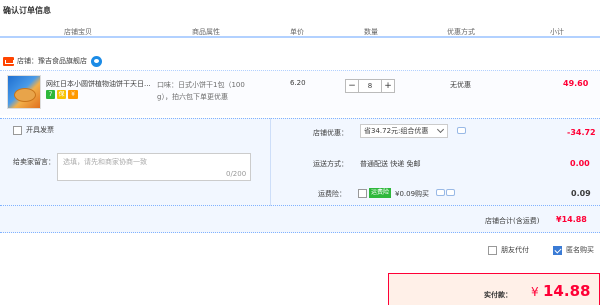 The height and width of the screenshot is (305, 600). I want to click on invoice-checkbox, so click(17, 130).